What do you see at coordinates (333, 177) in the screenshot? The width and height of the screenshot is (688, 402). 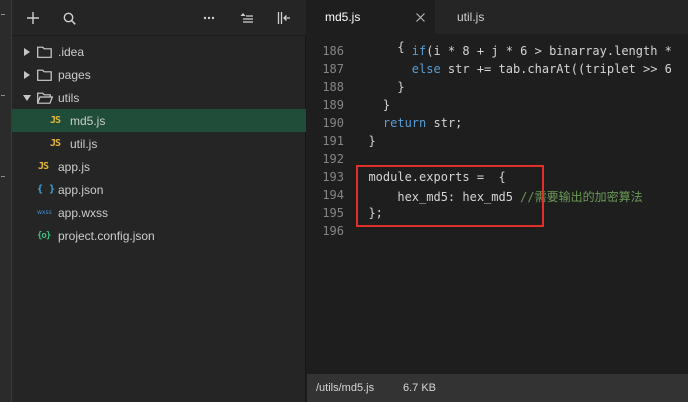 I see `line-number: 193` at bounding box center [333, 177].